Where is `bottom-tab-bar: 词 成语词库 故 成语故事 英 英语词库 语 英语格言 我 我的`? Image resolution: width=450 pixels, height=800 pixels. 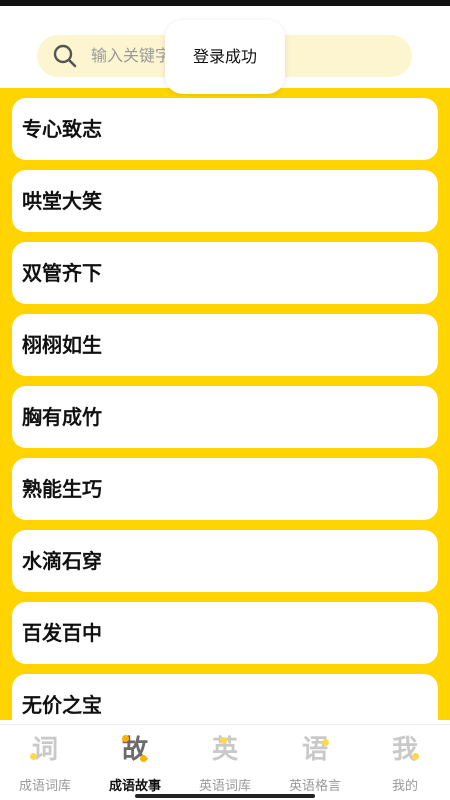
bottom-tab-bar: 词 成语词库 故 成语故事 英 英语词库 语 英语格言 我 我的 is located at coordinates (225, 762).